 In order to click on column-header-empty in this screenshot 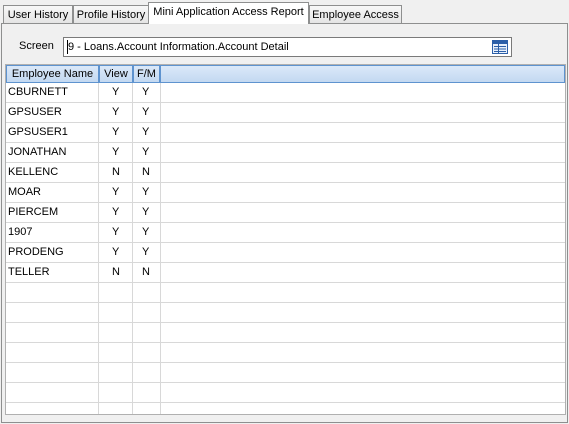, I will do `click(362, 74)`.